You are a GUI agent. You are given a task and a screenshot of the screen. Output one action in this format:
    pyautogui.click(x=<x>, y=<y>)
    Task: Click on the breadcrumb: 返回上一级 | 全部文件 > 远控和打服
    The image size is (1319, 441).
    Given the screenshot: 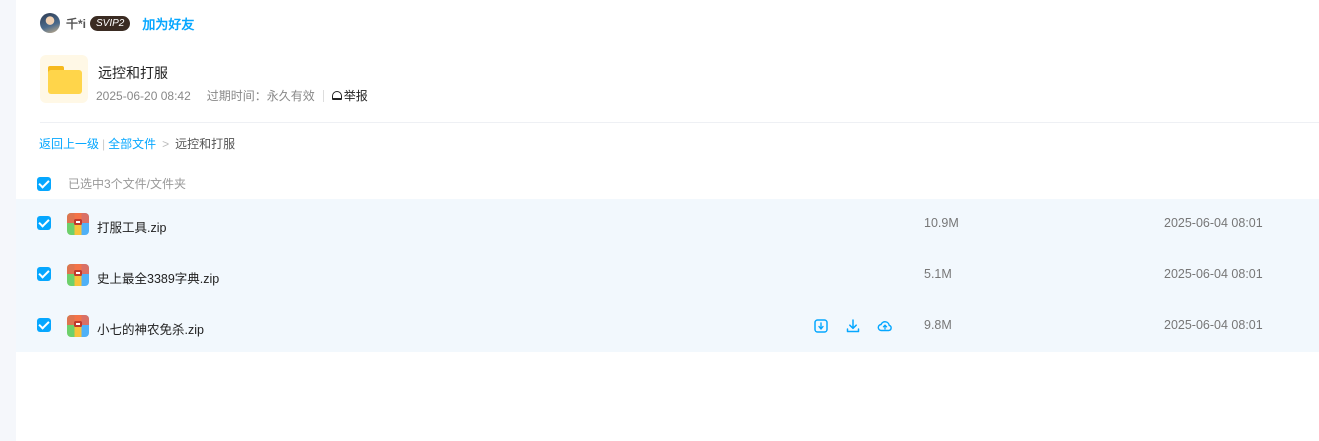 What is the action you would take?
    pyautogui.click(x=137, y=143)
    